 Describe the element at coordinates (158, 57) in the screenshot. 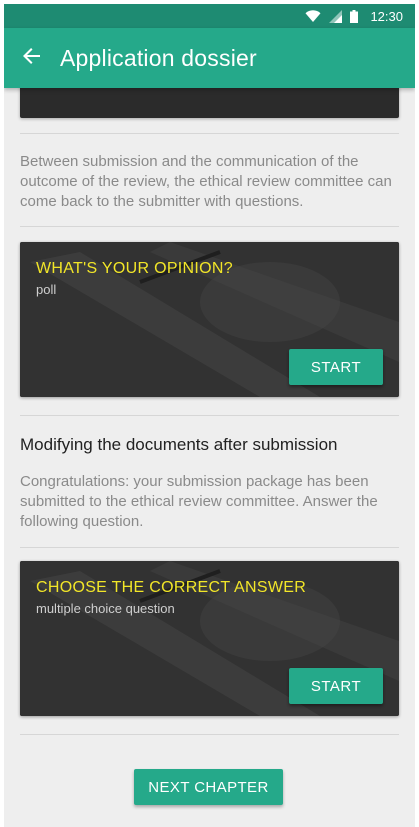

I see `page-title: Application dossier` at that location.